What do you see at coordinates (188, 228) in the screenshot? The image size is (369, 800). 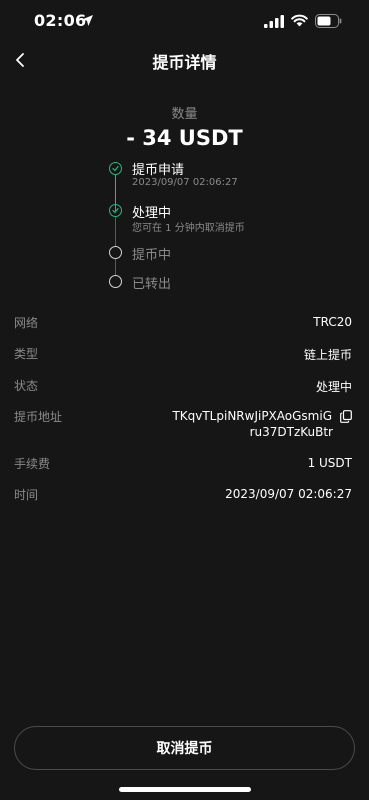 I see `step-subtitle: 您可在 1 分钟内取消提币` at bounding box center [188, 228].